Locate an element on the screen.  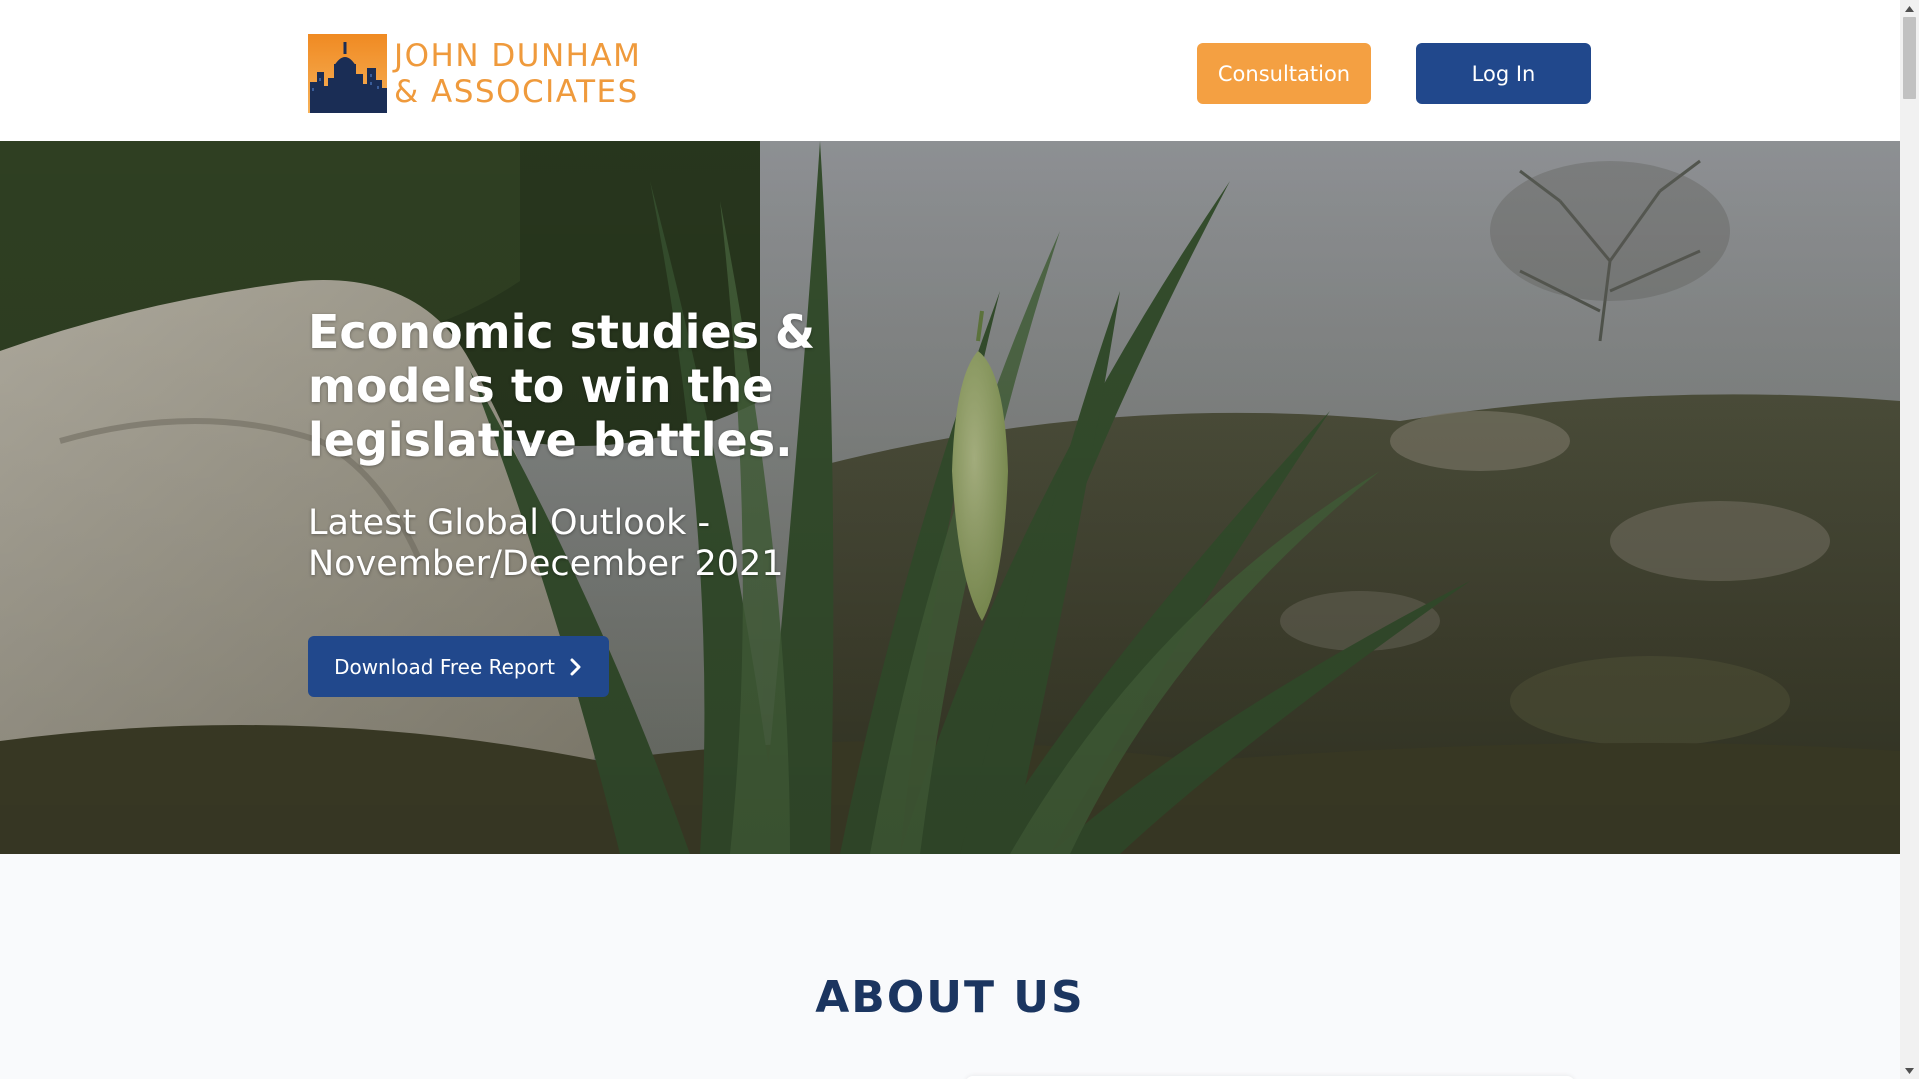
scroll-down-arrow is located at coordinates (1909, 1070).